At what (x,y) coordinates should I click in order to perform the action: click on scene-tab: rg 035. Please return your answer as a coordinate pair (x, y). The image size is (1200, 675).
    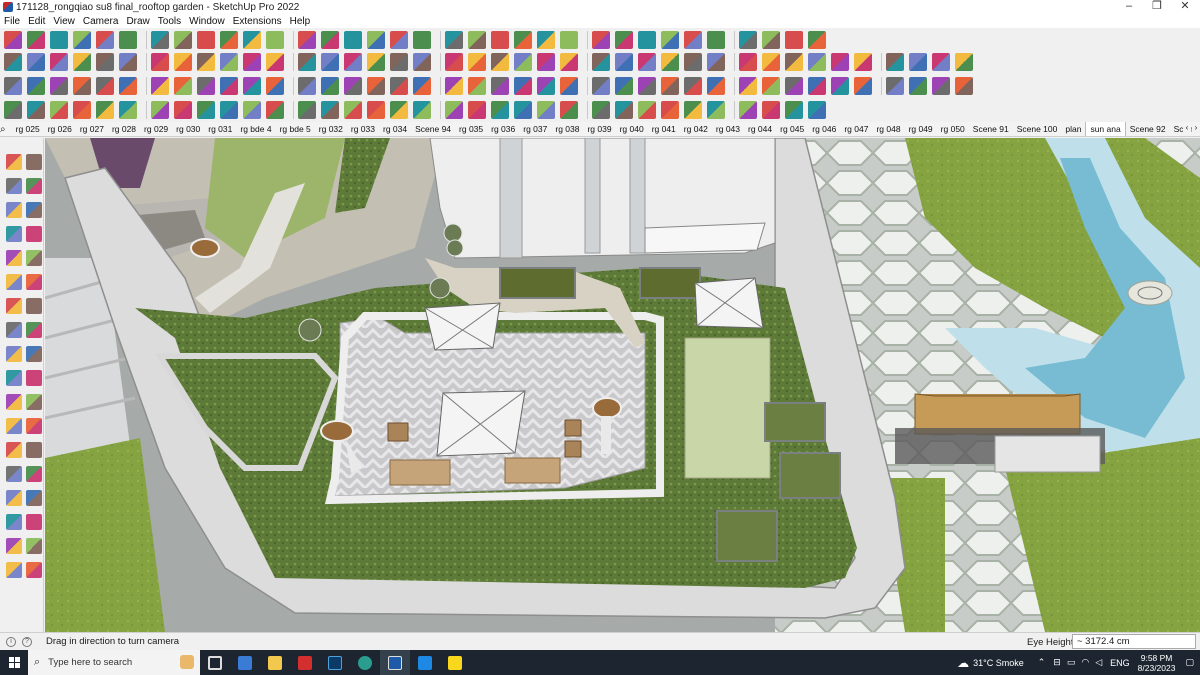
    Looking at the image, I should click on (471, 129).